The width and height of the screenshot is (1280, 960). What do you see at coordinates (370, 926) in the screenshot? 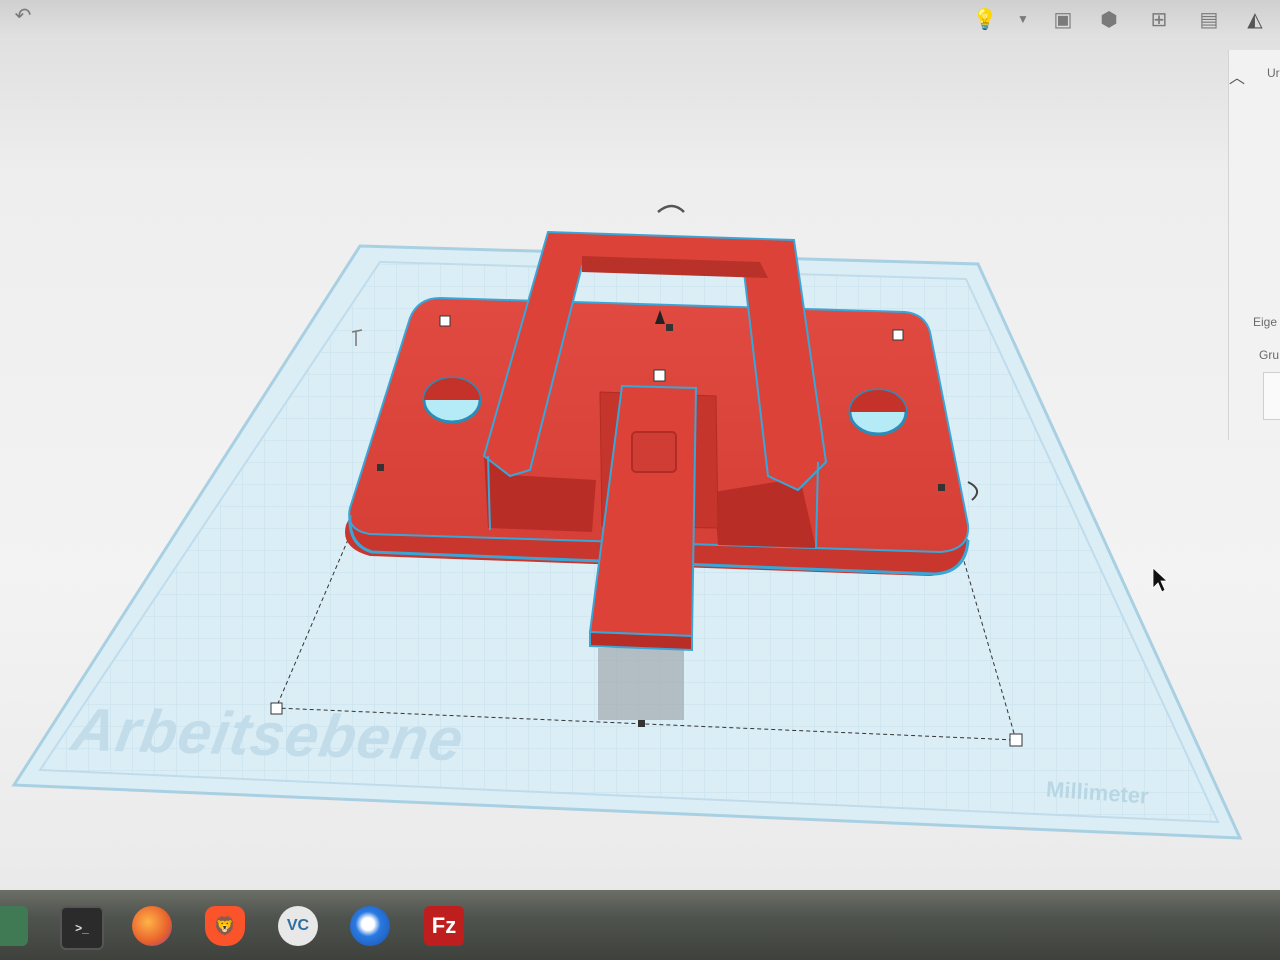
I see `thunderbird-icon` at bounding box center [370, 926].